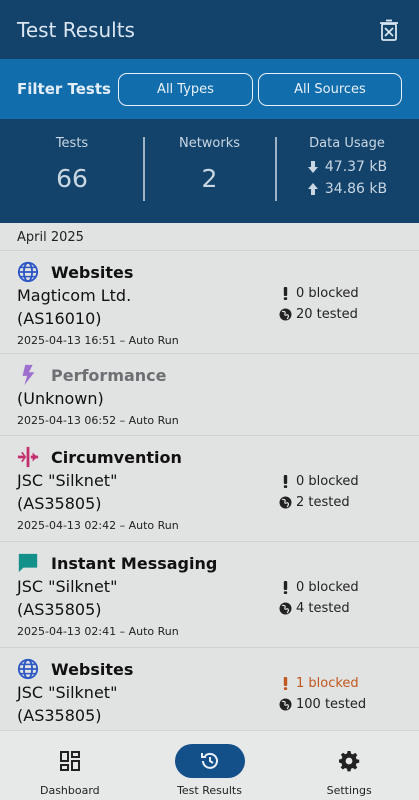 This screenshot has height=800, width=419. I want to click on filter-label: Filter Tests, so click(64, 89).